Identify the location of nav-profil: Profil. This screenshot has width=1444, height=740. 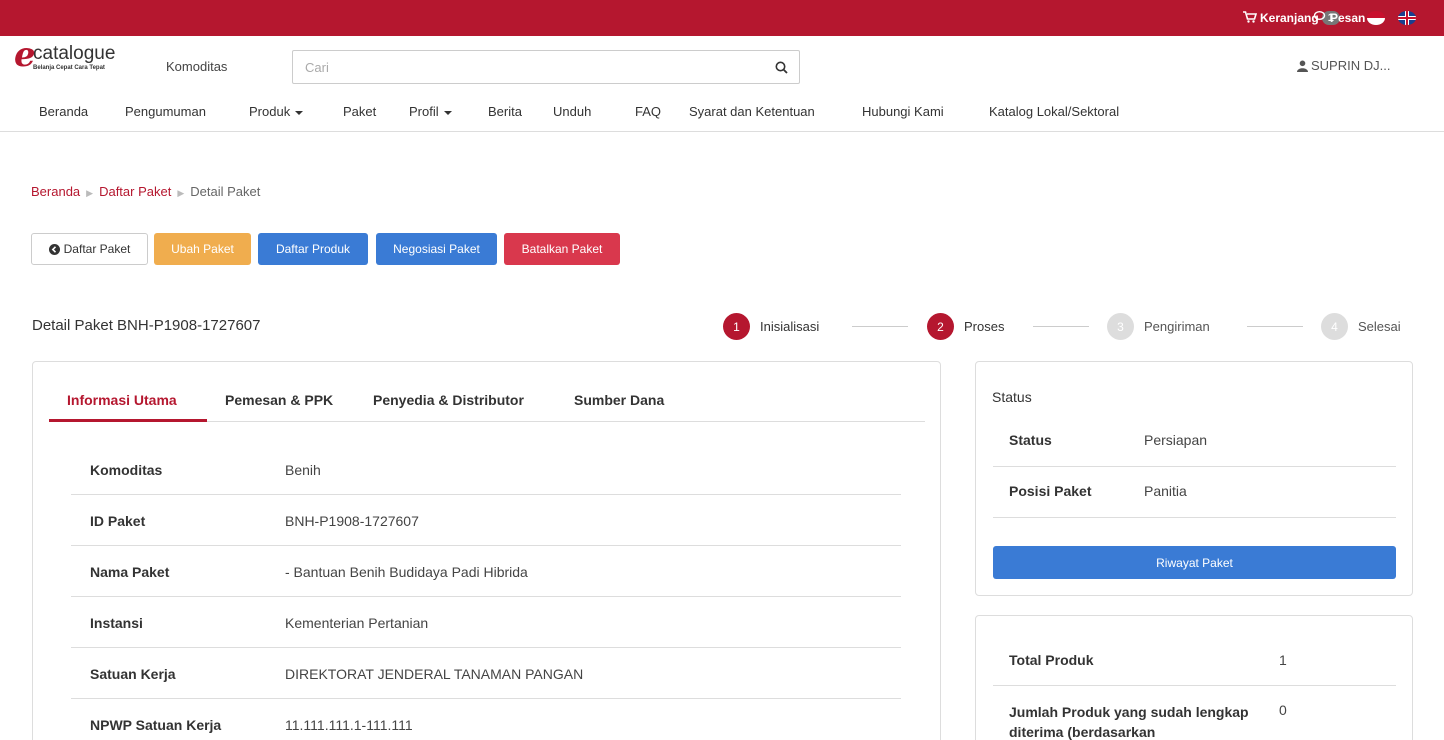
(430, 111).